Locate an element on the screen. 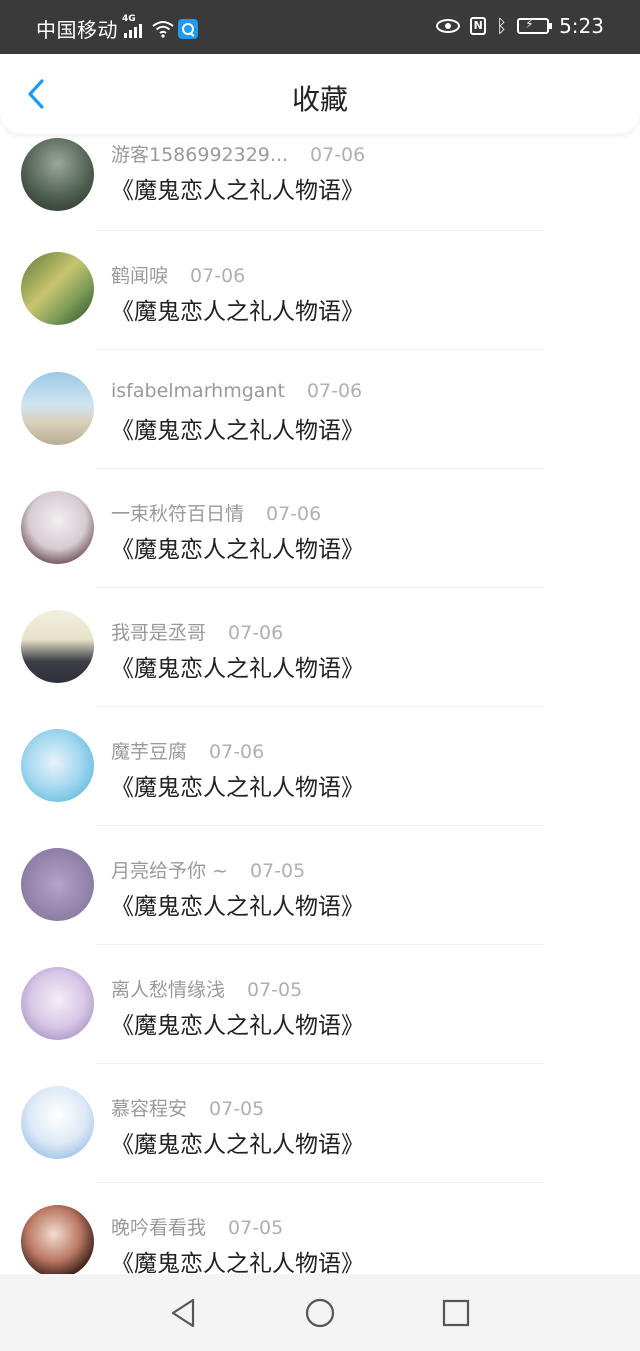  username: 鹤闻唳 is located at coordinates (139, 276).